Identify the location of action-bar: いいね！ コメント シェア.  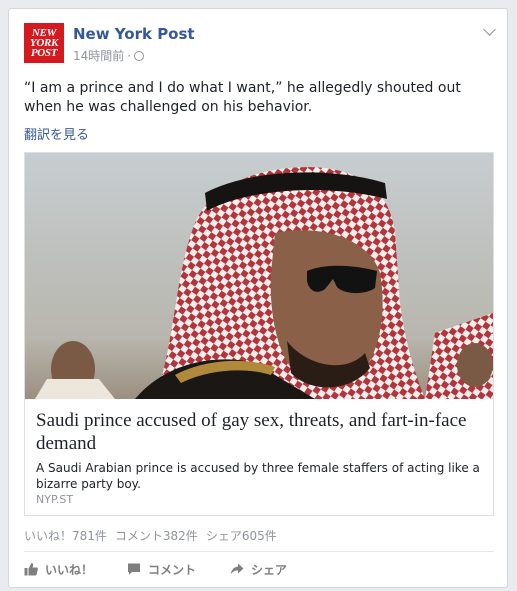
(259, 569).